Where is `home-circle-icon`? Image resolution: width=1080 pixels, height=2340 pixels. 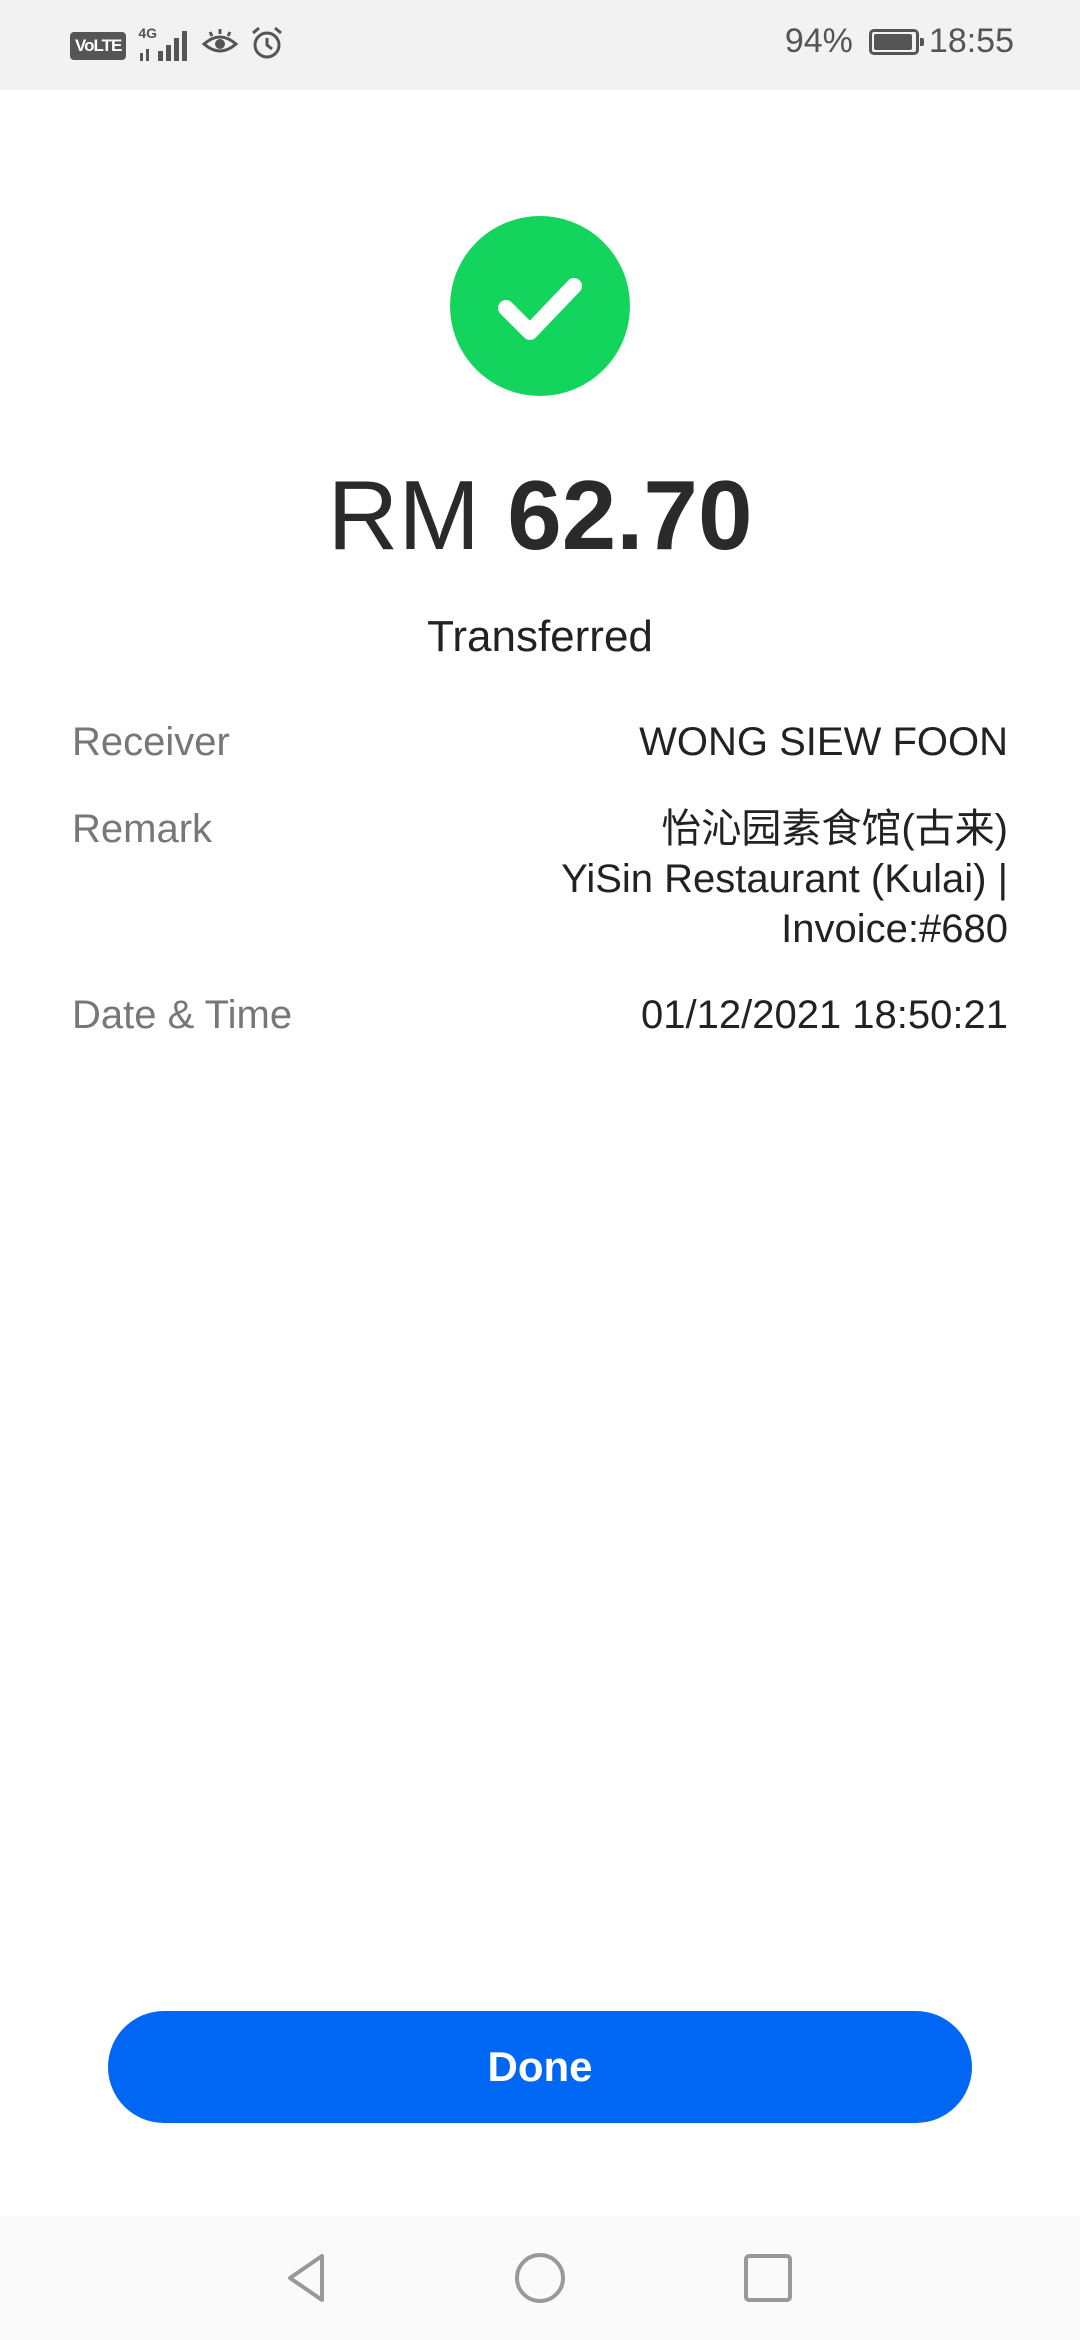 home-circle-icon is located at coordinates (540, 2278).